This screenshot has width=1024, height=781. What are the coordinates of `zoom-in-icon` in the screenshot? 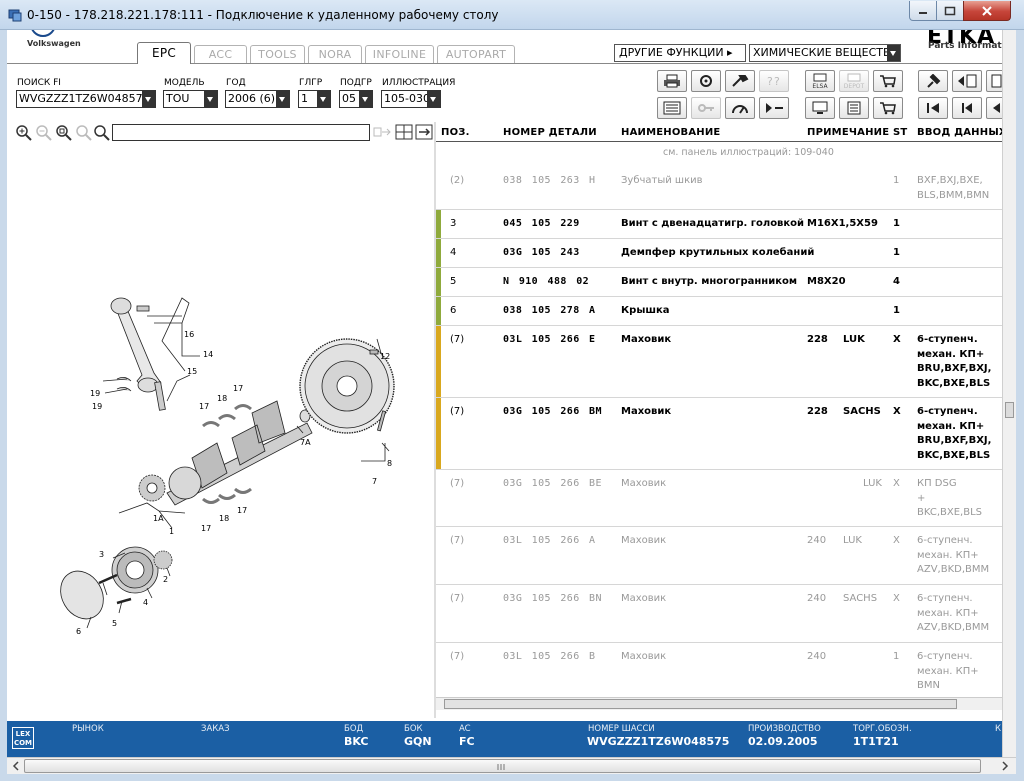 It's located at (23, 132).